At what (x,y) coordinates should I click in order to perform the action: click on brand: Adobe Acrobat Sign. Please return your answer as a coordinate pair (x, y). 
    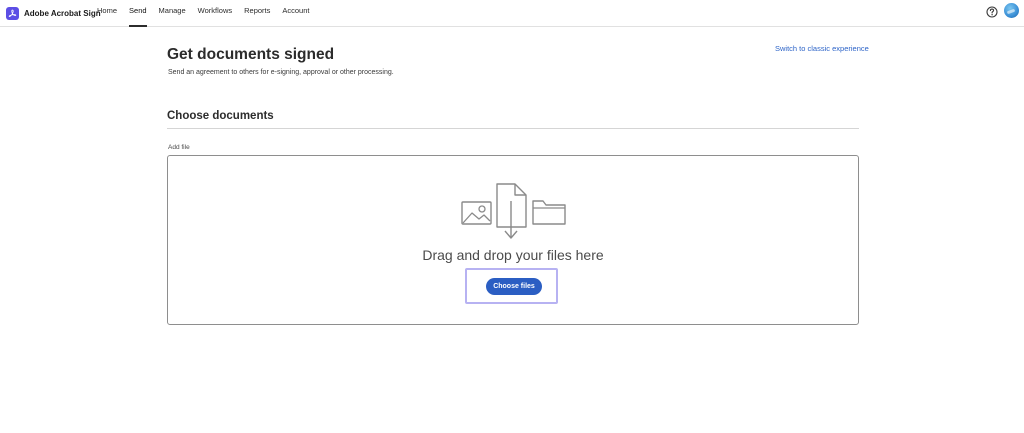
    Looking at the image, I should click on (53, 13).